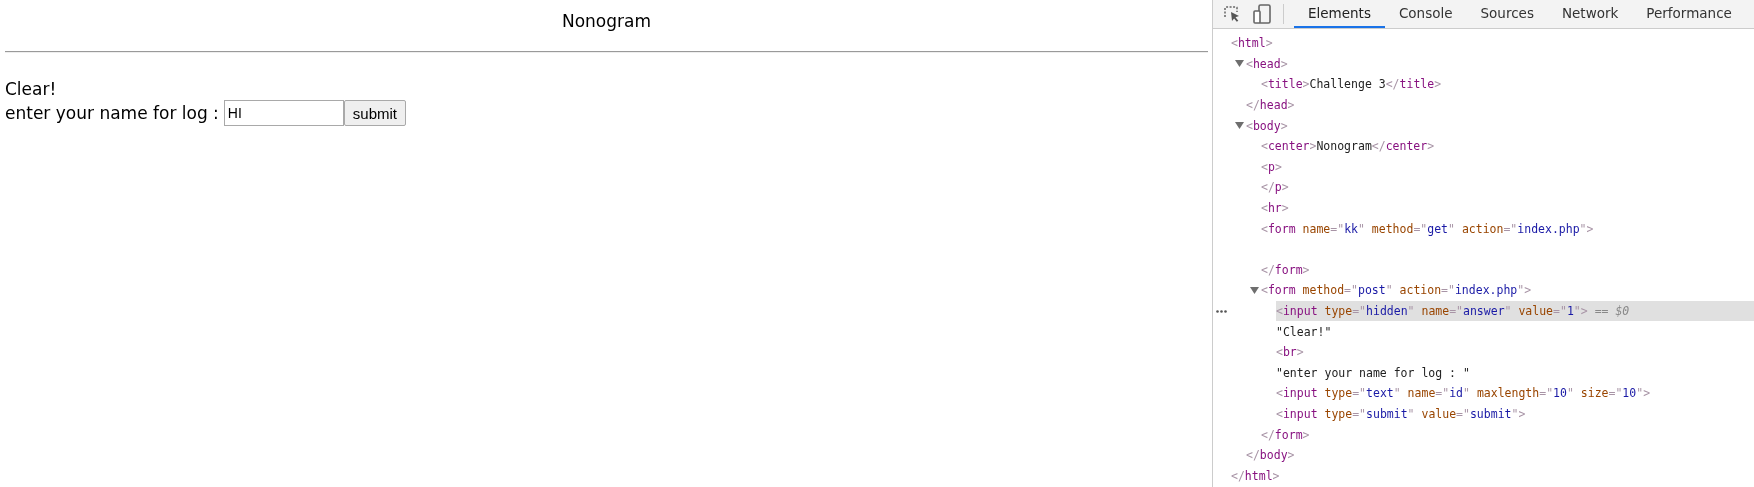 This screenshot has width=1754, height=487. What do you see at coordinates (112, 113) in the screenshot?
I see `name-label: enter your name for log :` at bounding box center [112, 113].